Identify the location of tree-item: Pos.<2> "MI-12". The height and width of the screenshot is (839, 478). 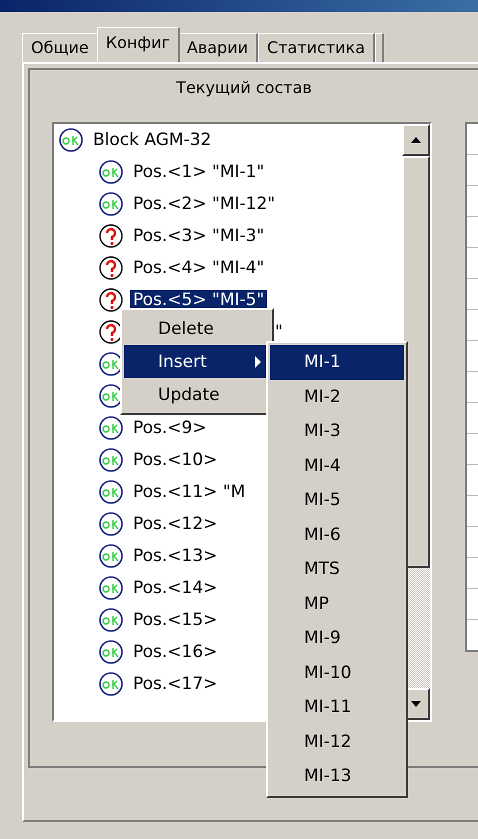
(204, 204).